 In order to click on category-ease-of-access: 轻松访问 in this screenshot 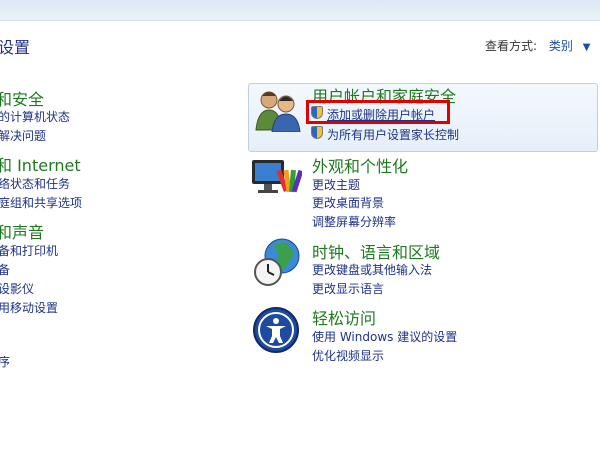, I will do `click(344, 317)`.